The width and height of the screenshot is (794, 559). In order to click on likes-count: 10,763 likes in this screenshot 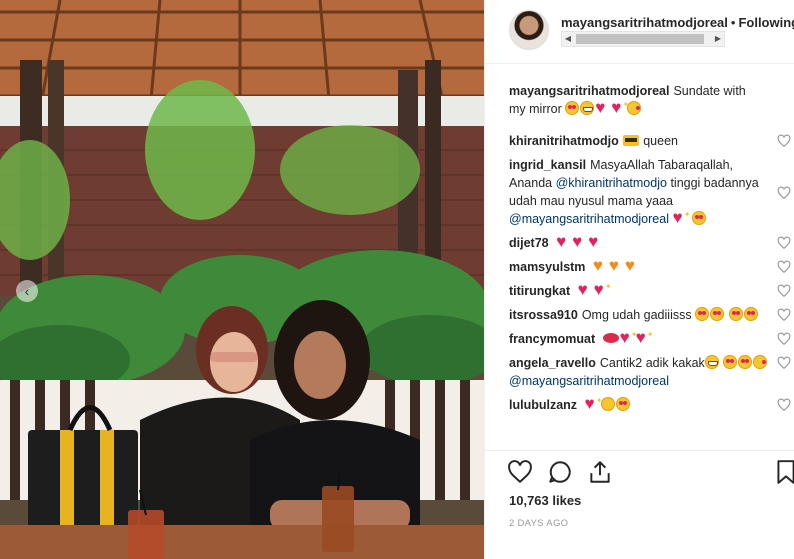, I will do `click(545, 500)`.